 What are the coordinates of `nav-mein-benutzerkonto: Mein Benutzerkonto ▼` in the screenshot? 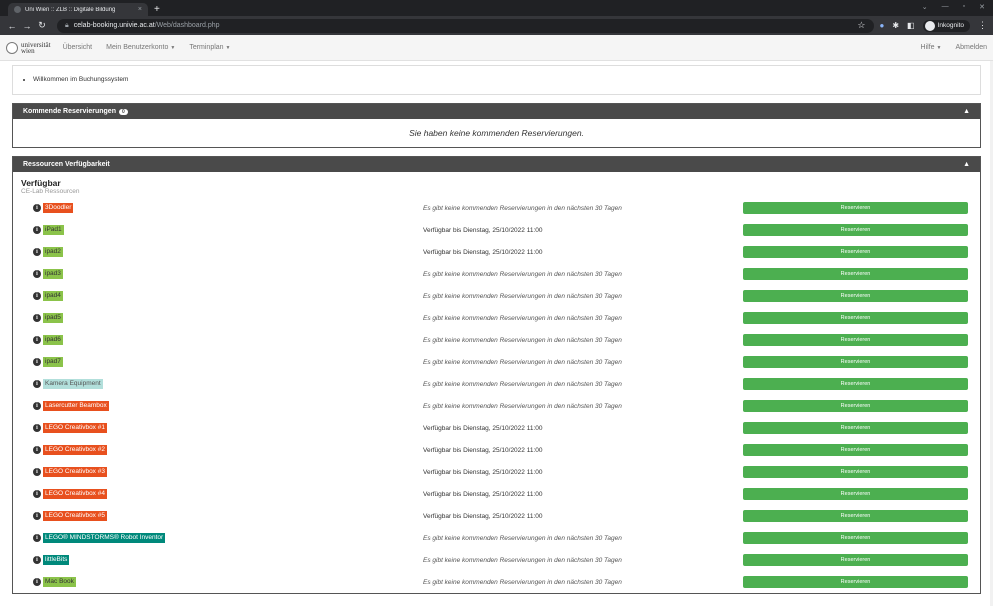 It's located at (140, 47).